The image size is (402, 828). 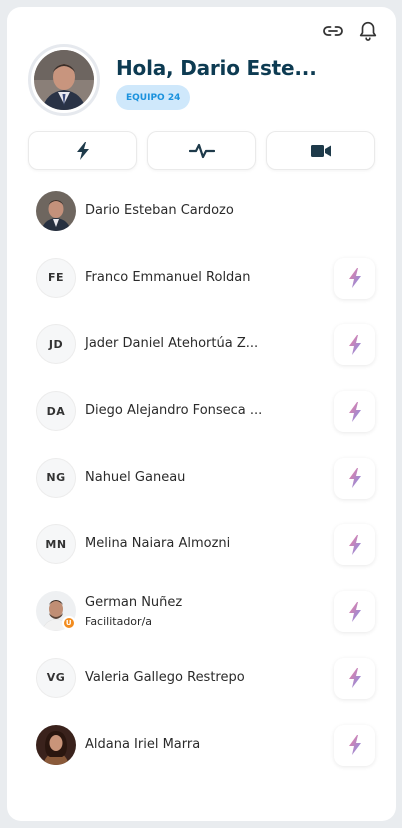 I want to click on avatar: FE, so click(x=56, y=277).